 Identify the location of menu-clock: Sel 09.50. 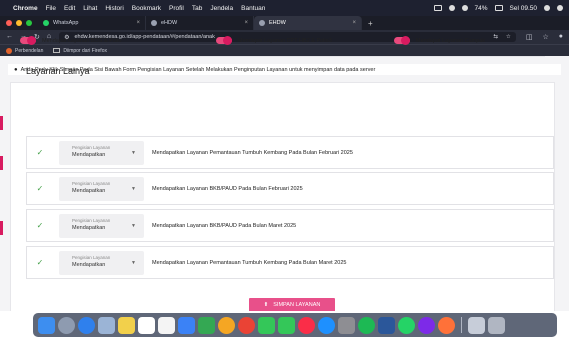
(523, 8).